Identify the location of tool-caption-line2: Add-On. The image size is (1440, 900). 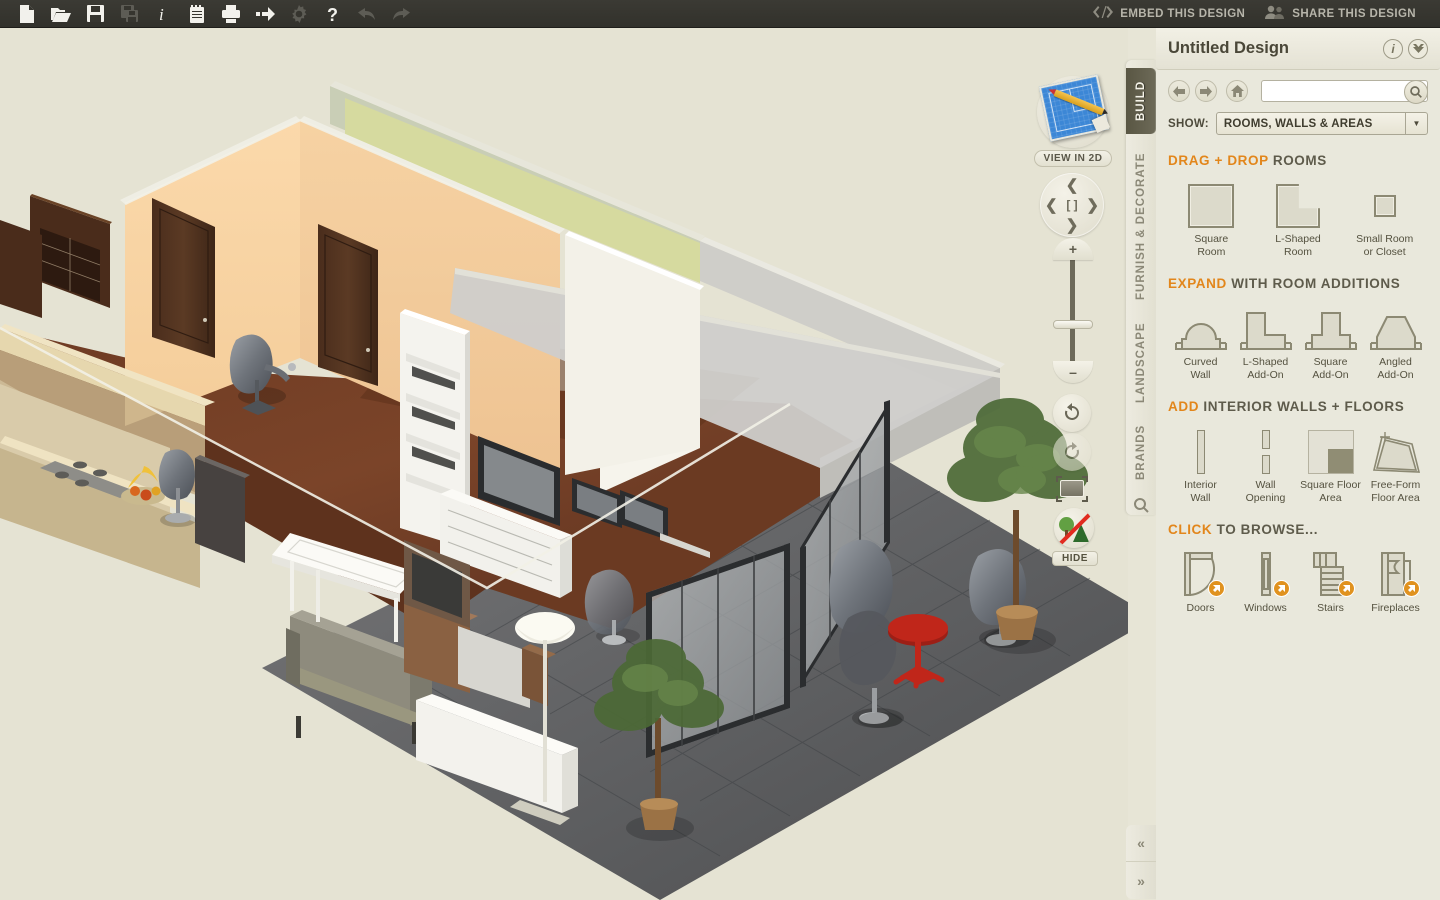
(1330, 374).